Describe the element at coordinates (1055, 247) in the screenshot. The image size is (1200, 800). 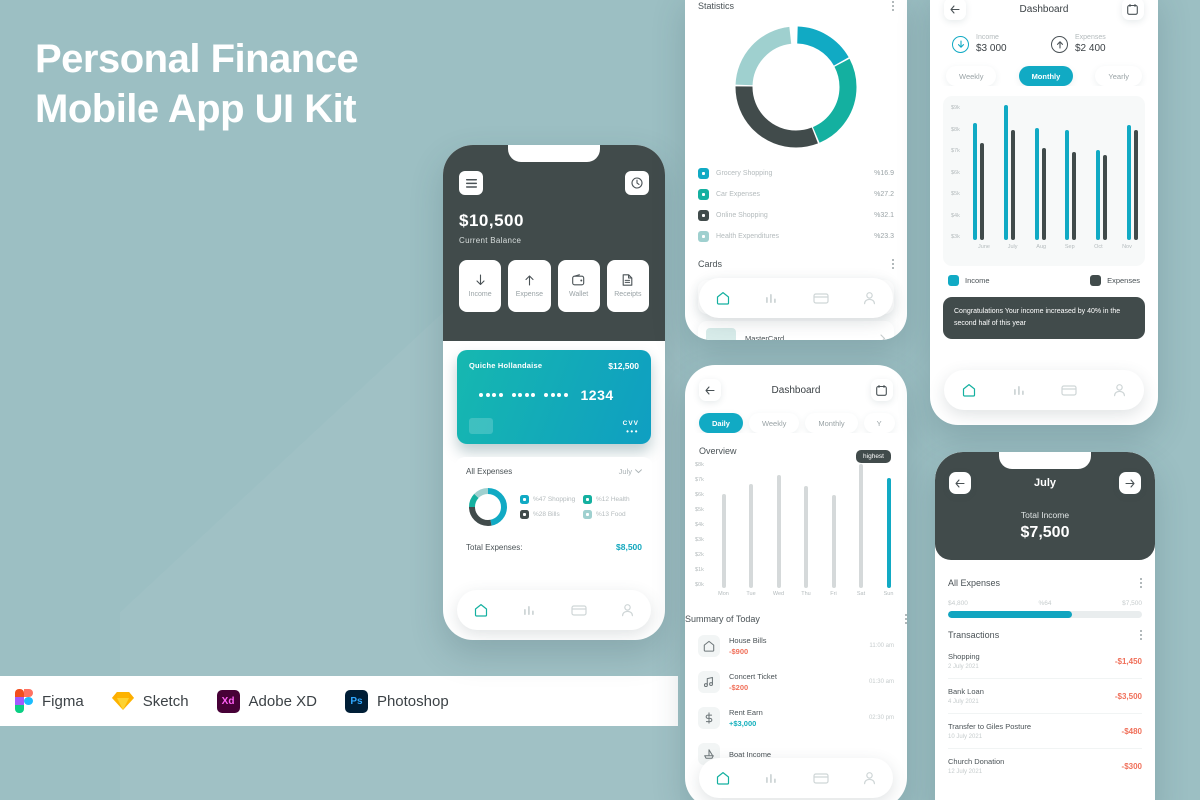
I see `chart-x-axis: June July Aug Sep Oct Nov` at that location.